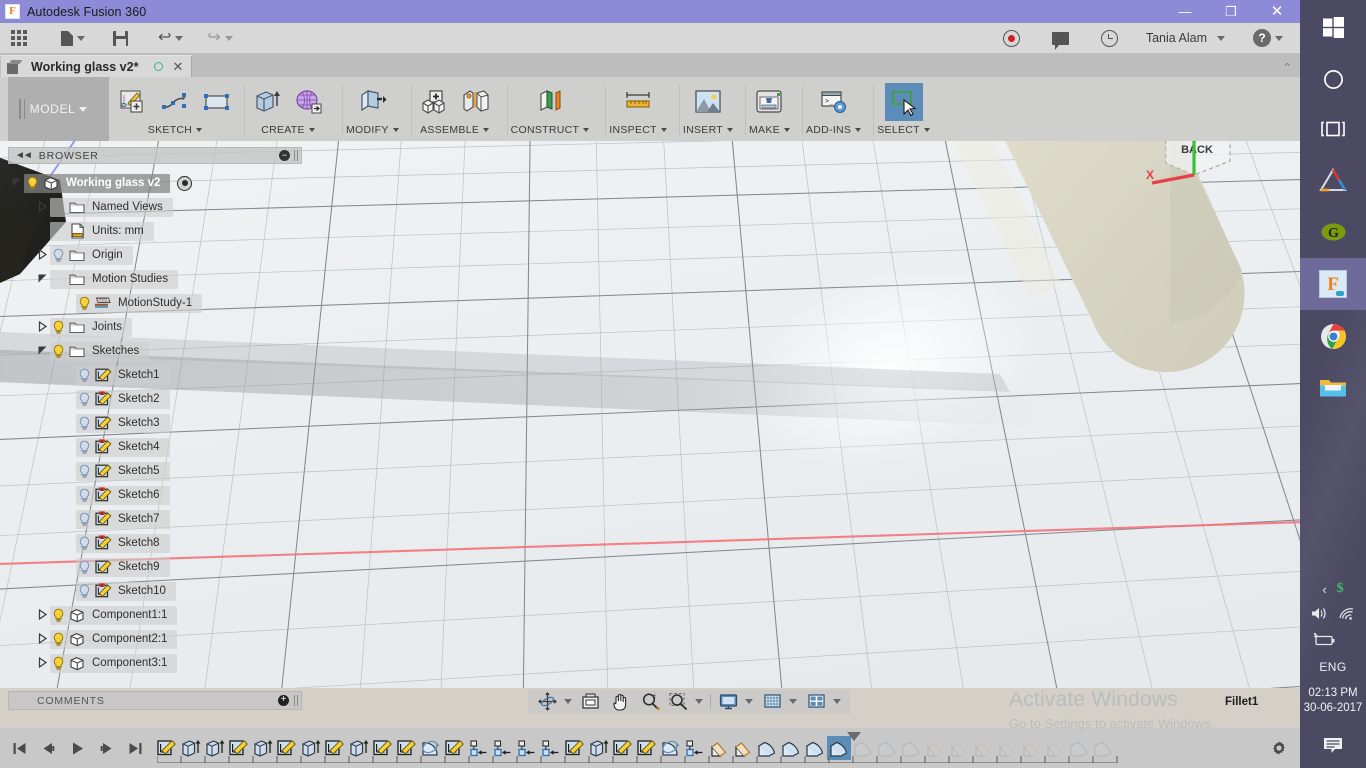 Image resolution: width=1366 pixels, height=768 pixels. I want to click on tree-node-joints: Joints, so click(155, 327).